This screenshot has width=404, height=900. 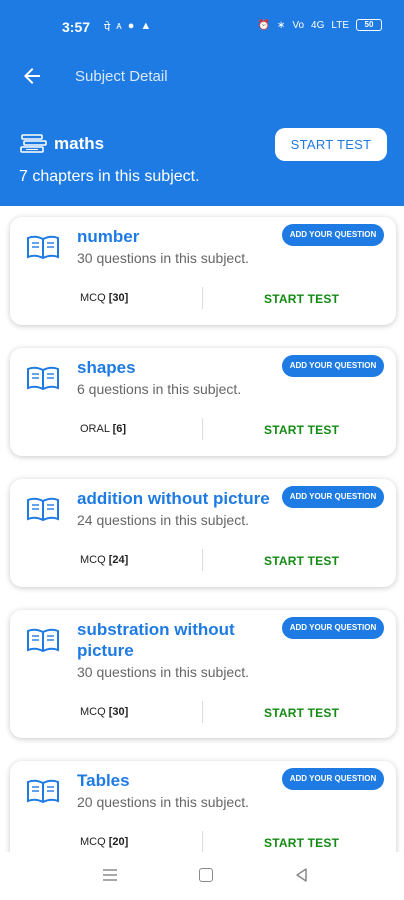 I want to click on chapter-title: number, so click(x=108, y=236).